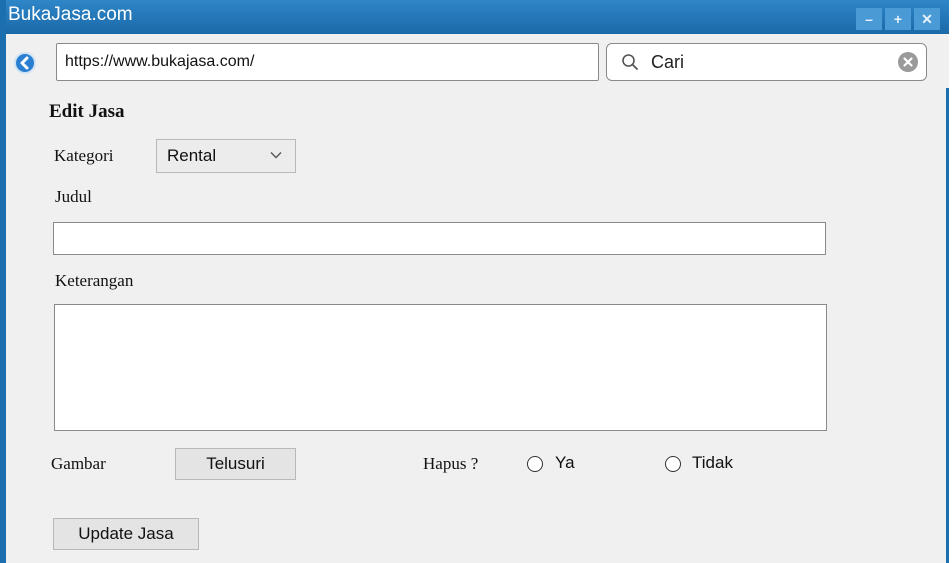  I want to click on radio-ya-label: Ya, so click(565, 462).